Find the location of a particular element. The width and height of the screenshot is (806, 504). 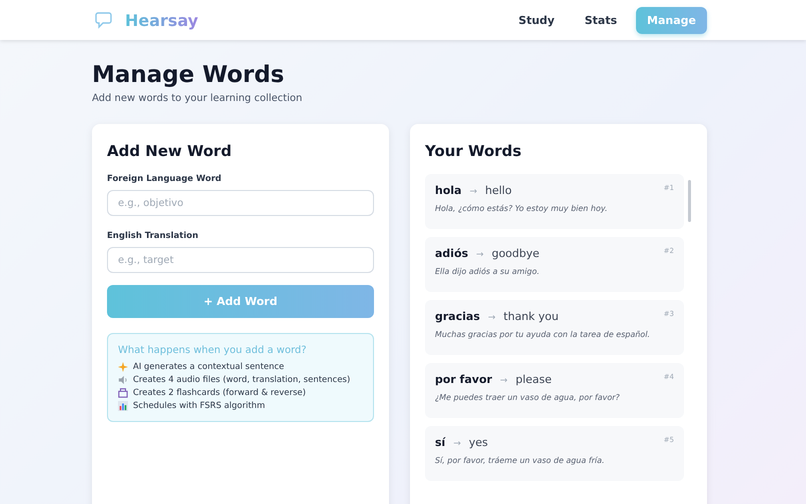

foreign-word: sí is located at coordinates (440, 442).